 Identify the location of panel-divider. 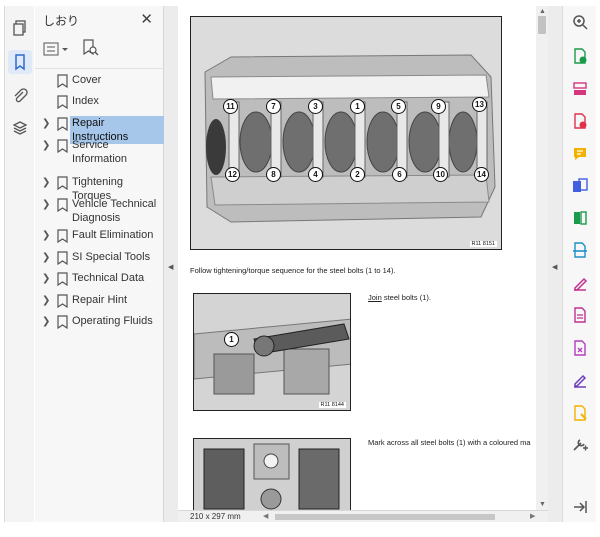
(99, 68).